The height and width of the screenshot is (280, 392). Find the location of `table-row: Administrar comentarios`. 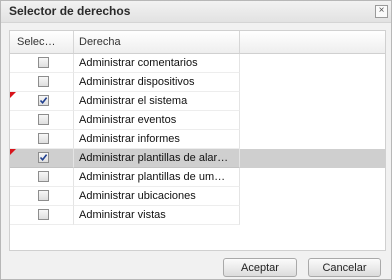

table-row: Administrar comentarios is located at coordinates (197, 63).